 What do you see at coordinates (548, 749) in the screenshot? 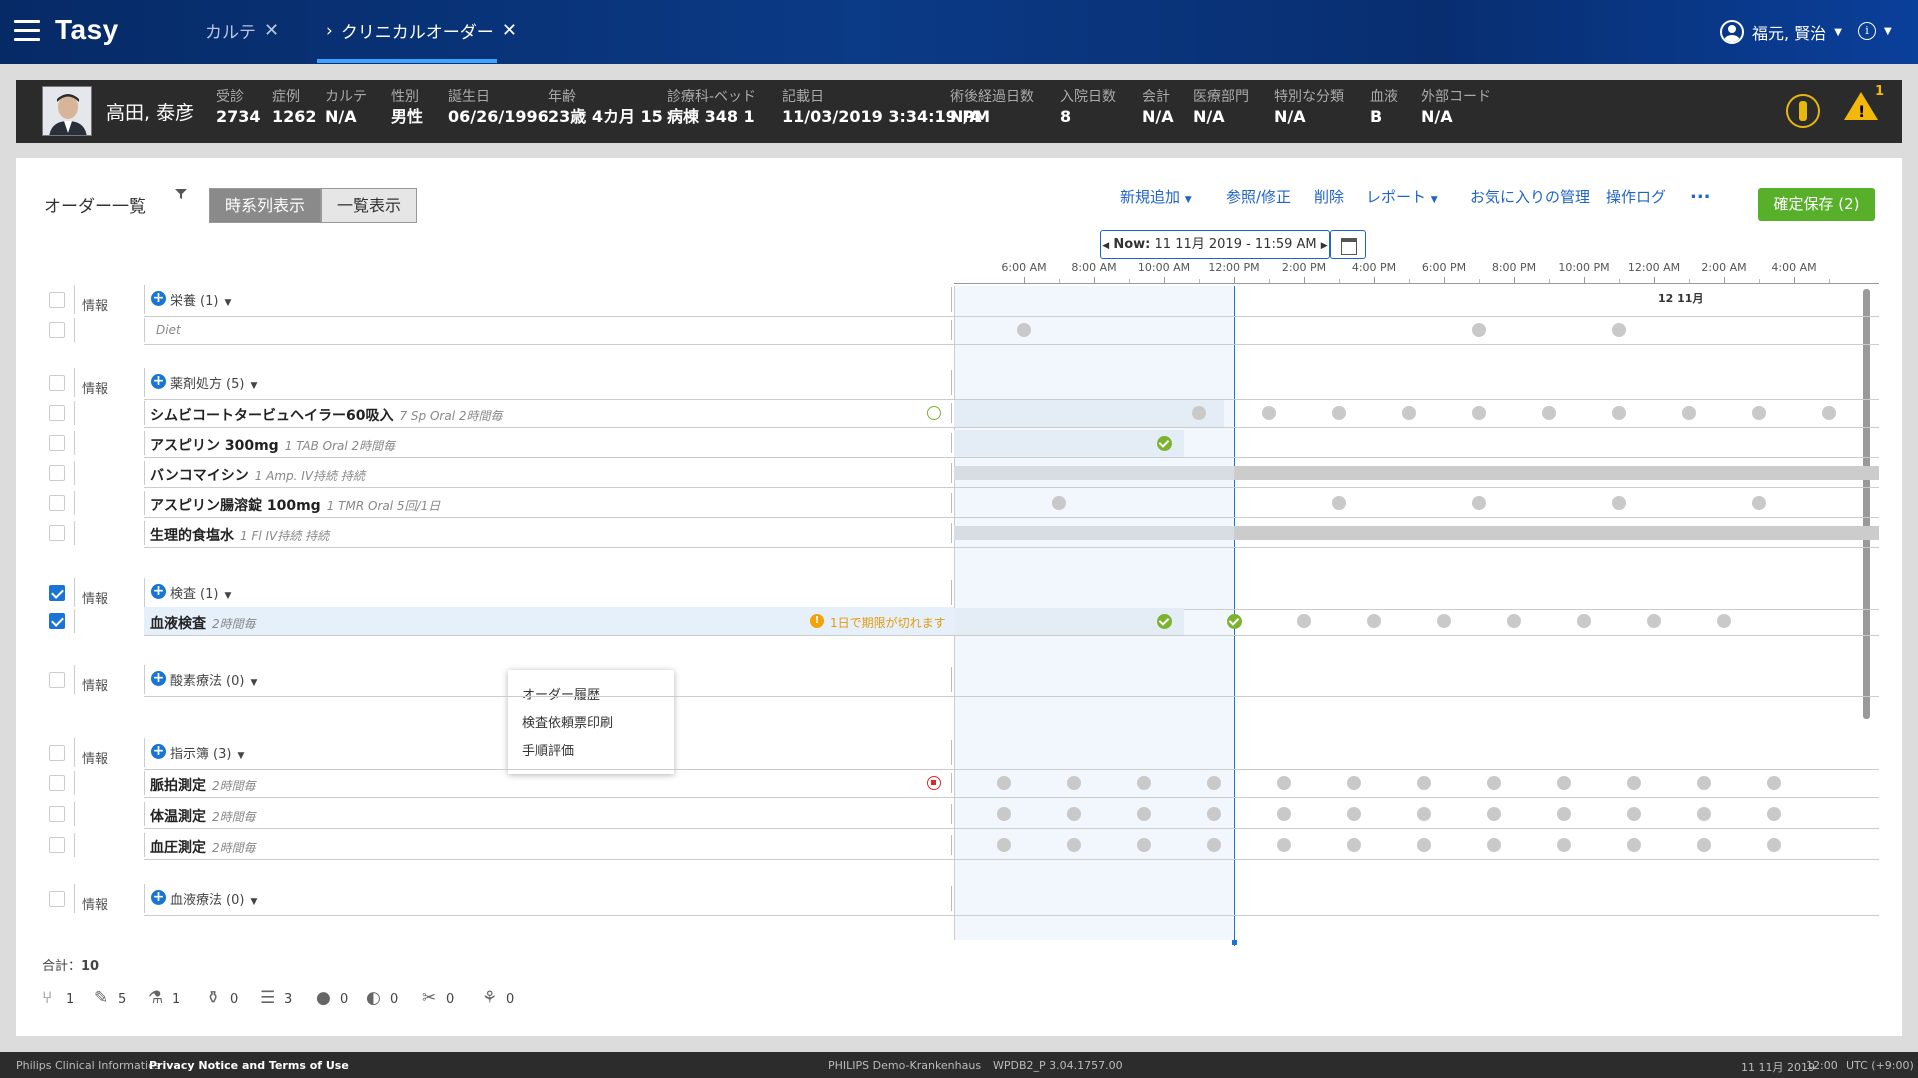
I see `menu-item-procedure-evaluation: 手順評価` at bounding box center [548, 749].